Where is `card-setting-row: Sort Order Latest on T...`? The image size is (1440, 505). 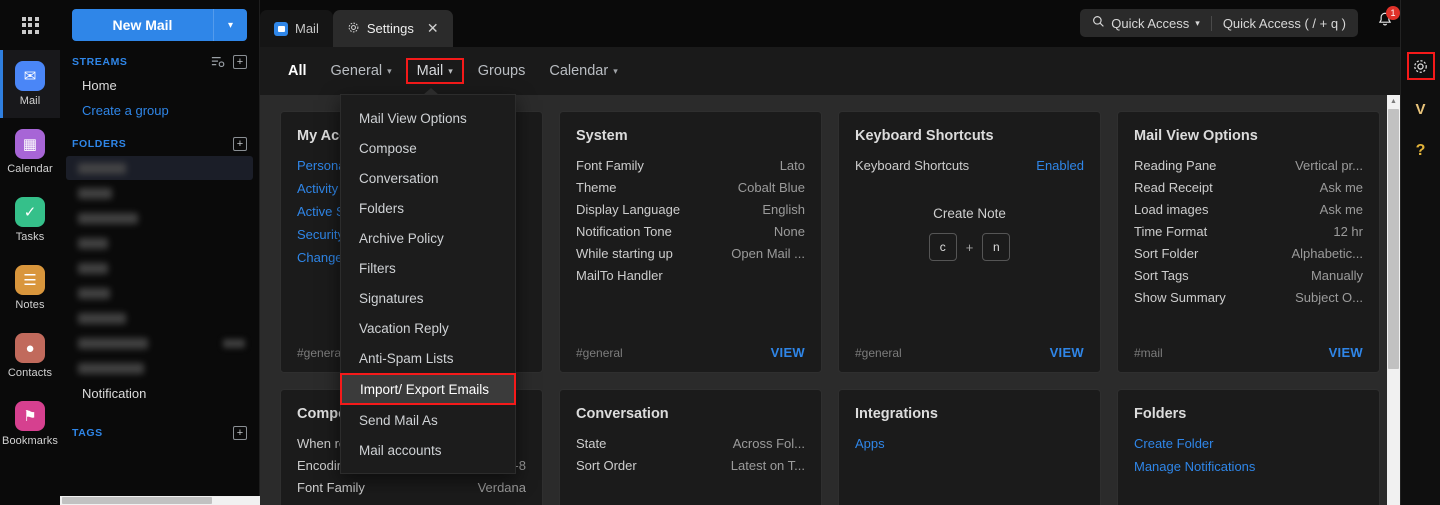 card-setting-row: Sort Order Latest on T... is located at coordinates (690, 465).